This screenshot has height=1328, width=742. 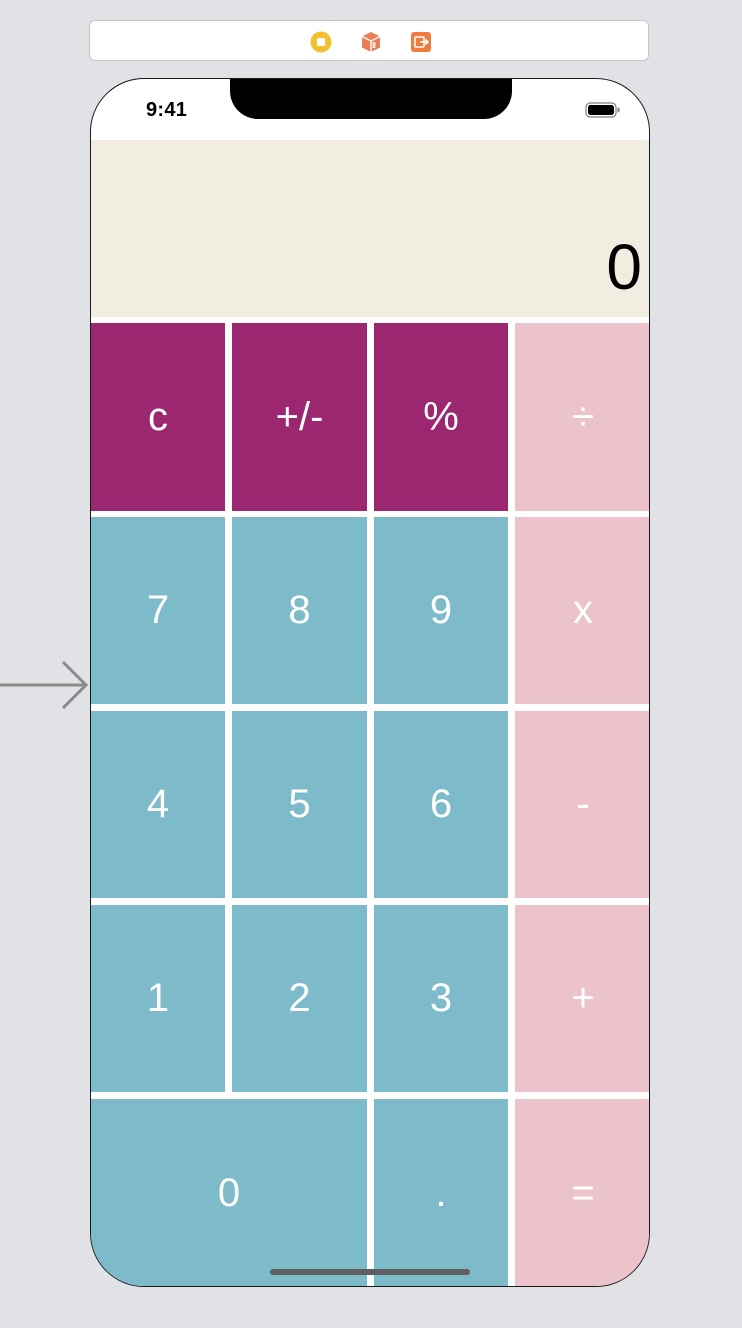 I want to click on zero-button: 0, so click(x=229, y=1192).